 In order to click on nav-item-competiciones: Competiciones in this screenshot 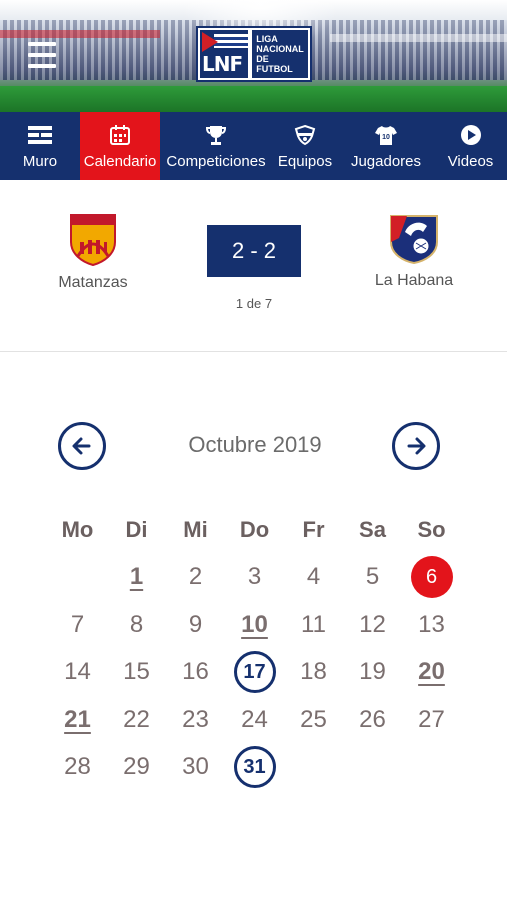, I will do `click(216, 146)`.